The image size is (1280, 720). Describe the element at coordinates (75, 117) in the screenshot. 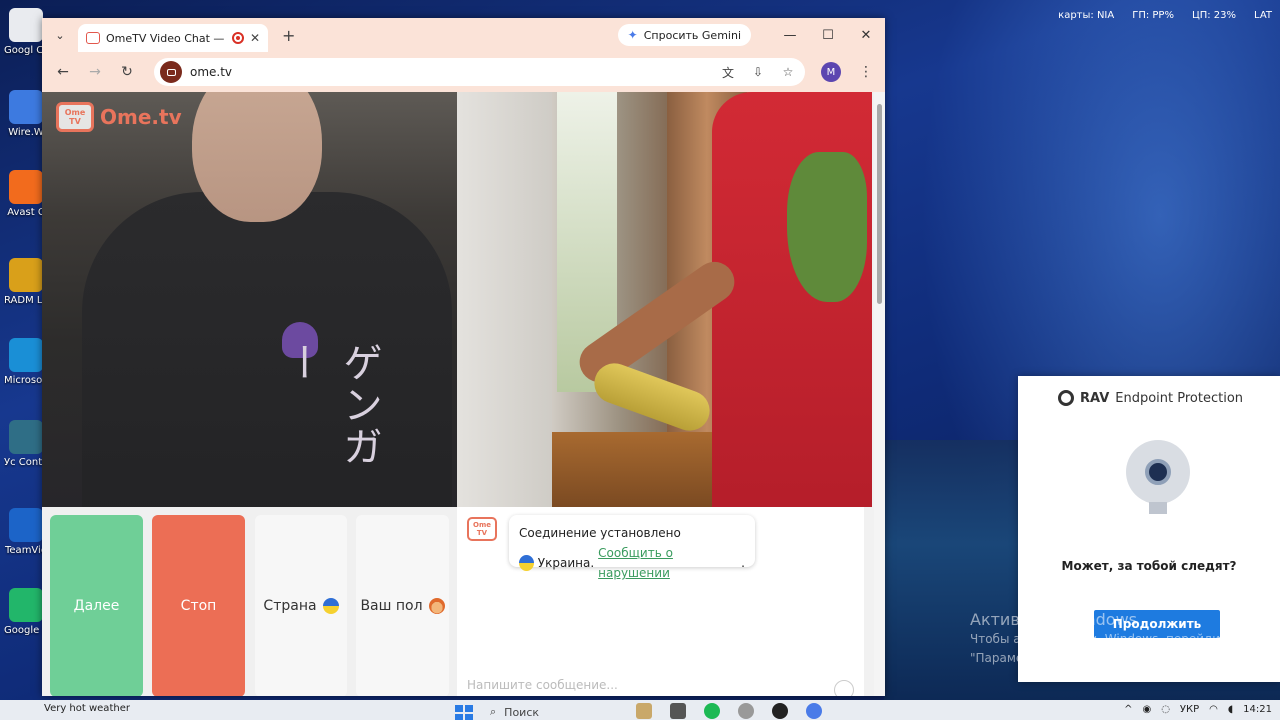

I see `ometv-logo-tv-icon: Ome TV` at that location.